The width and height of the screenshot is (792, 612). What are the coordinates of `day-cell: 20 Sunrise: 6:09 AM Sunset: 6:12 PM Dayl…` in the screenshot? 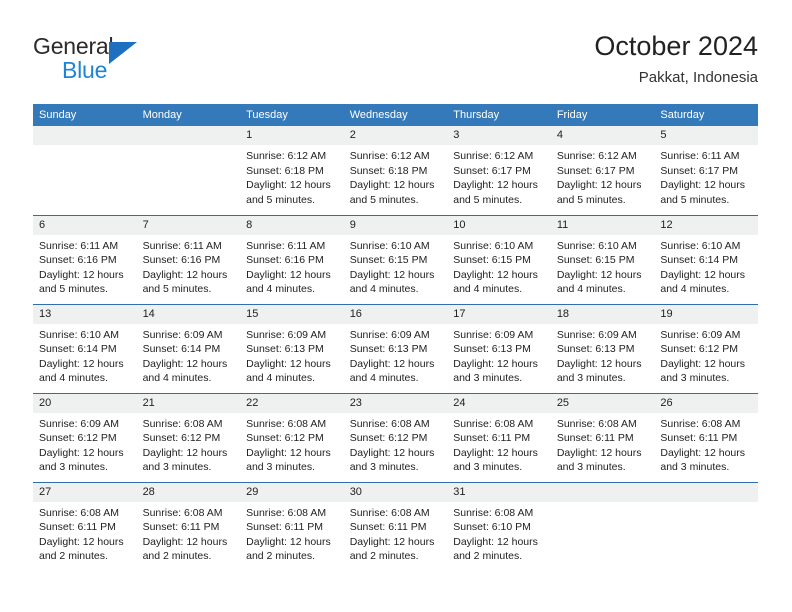 It's located at (85, 437).